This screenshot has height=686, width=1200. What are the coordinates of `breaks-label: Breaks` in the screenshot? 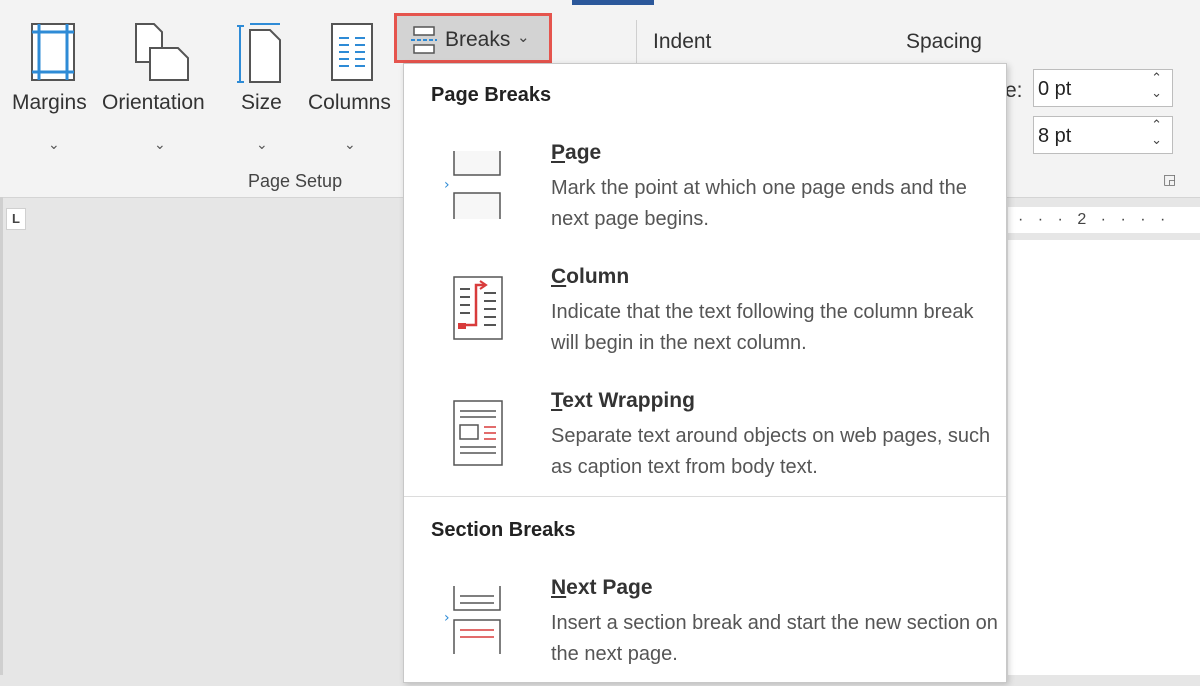 It's located at (478, 39).